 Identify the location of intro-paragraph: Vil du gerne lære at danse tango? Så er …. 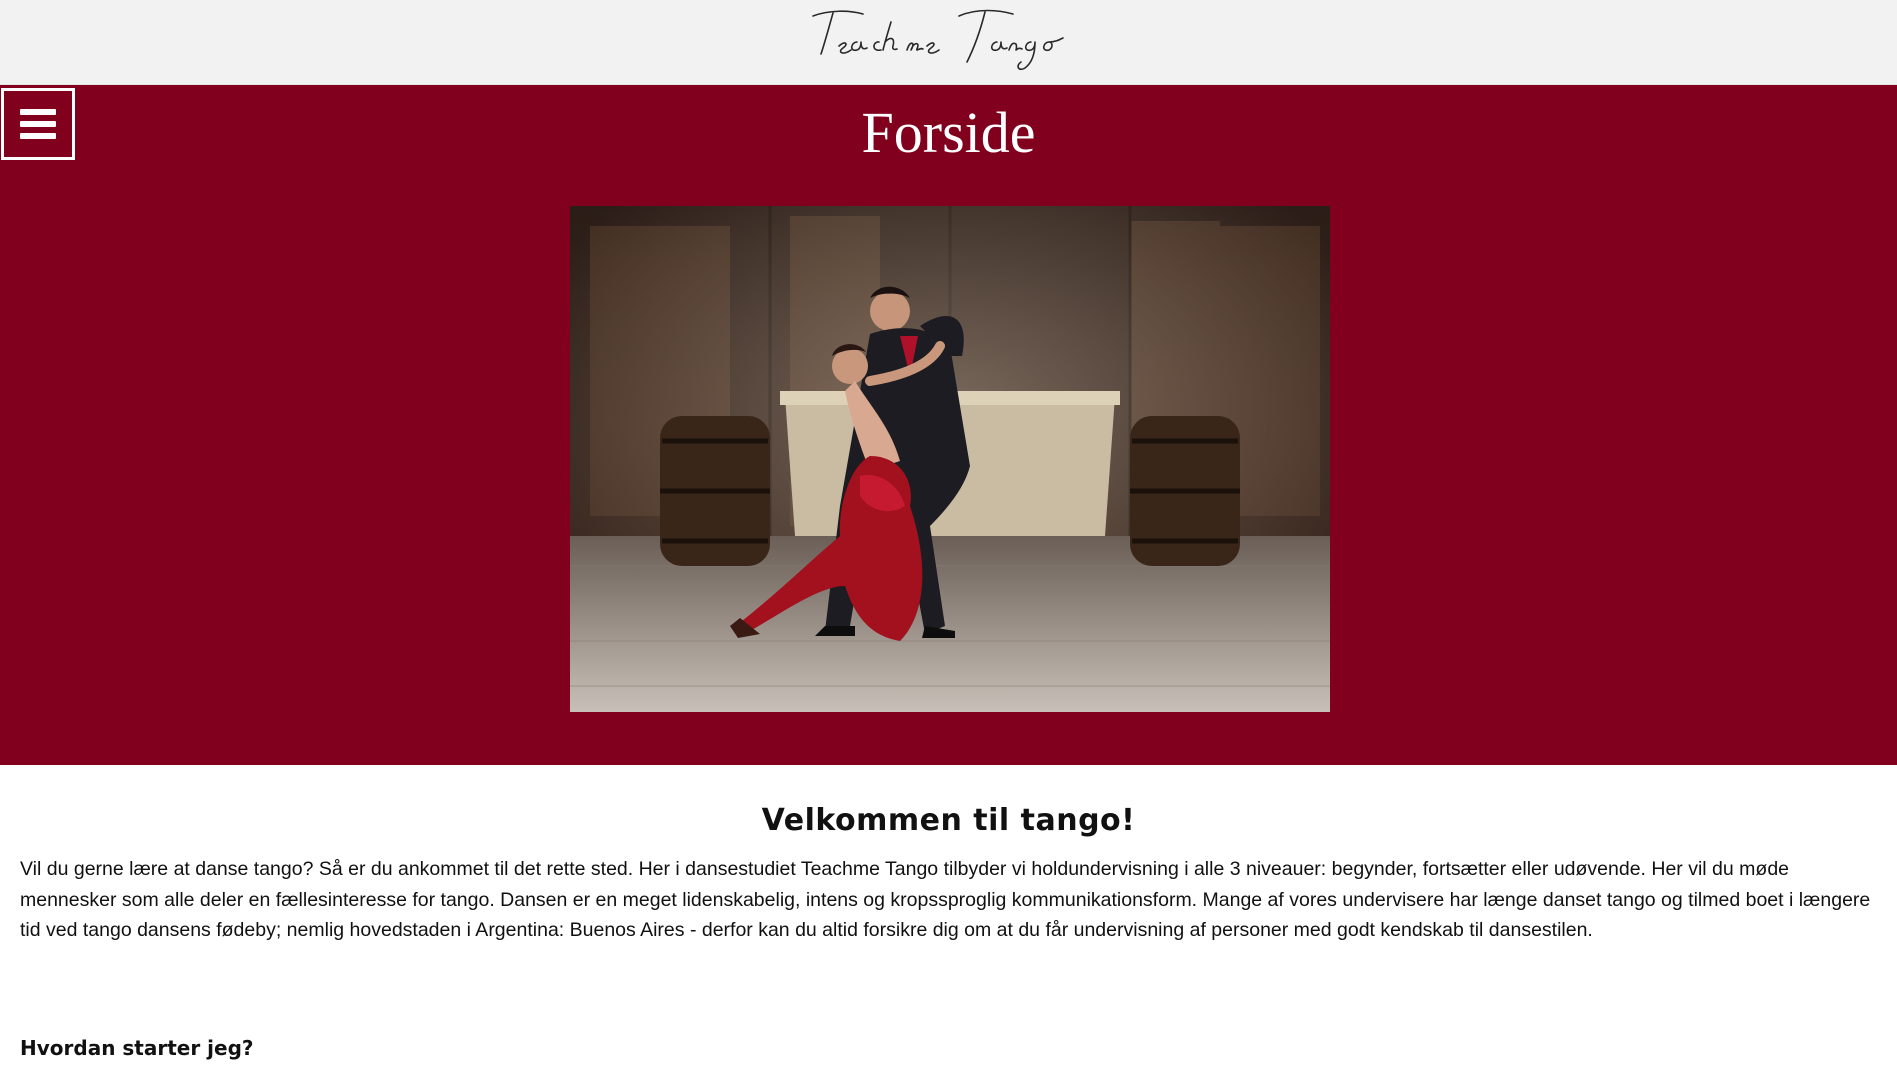
(945, 899).